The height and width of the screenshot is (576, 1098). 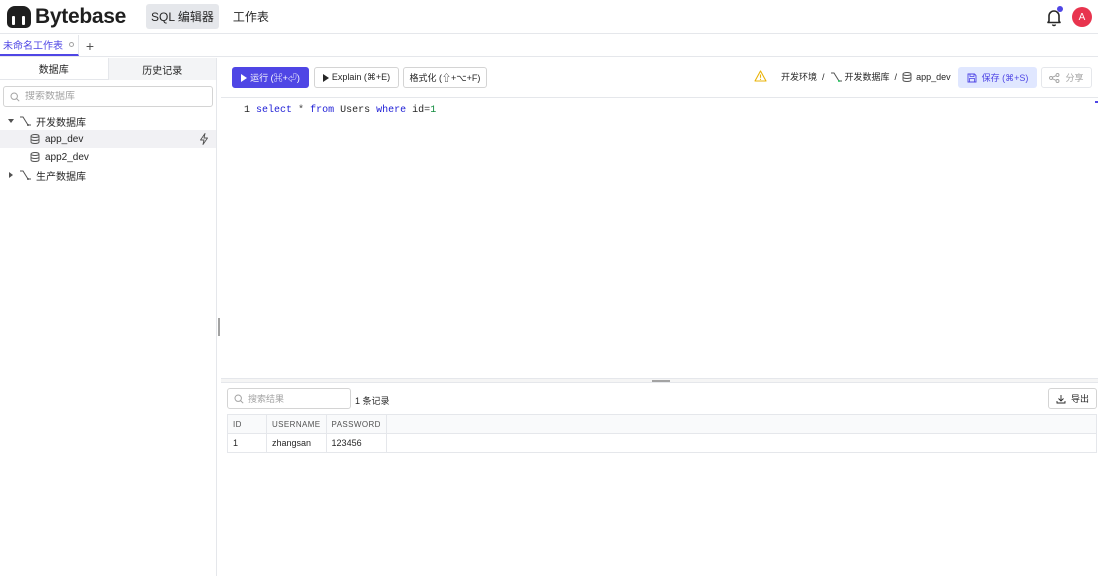 I want to click on notification-dot, so click(x=1060, y=9).